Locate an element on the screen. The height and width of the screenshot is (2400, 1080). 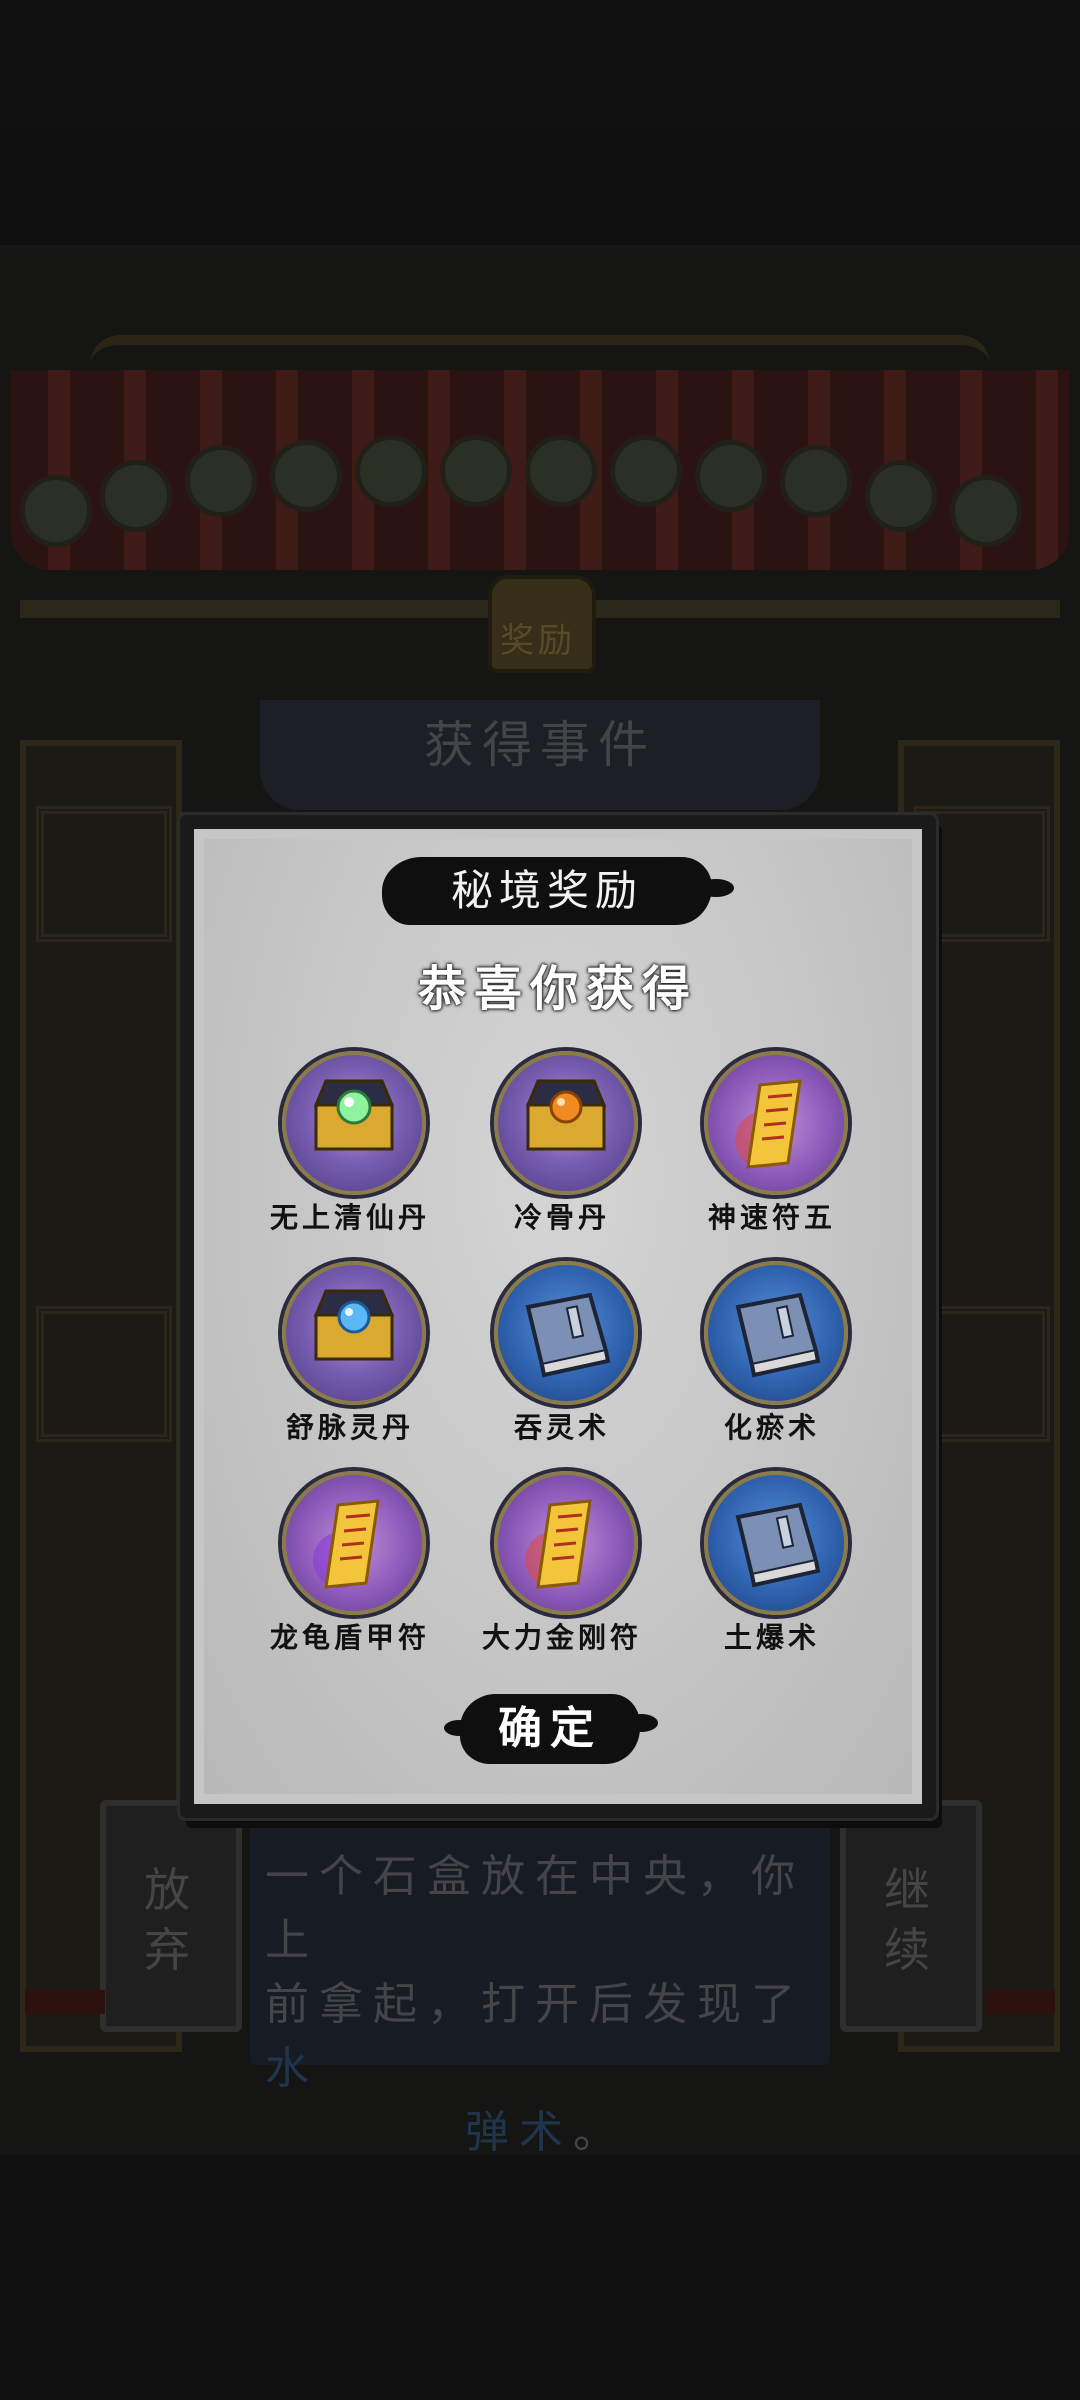
reward-item-label: 无上清仙丹 is located at coordinates (349, 1217).